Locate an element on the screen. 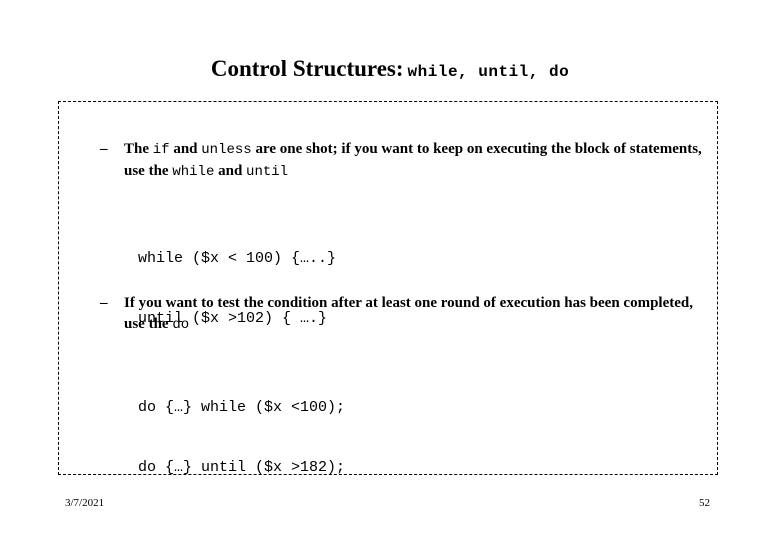 This screenshot has width=780, height=540. page-title: Control Structures: while, until, do is located at coordinates (390, 69).